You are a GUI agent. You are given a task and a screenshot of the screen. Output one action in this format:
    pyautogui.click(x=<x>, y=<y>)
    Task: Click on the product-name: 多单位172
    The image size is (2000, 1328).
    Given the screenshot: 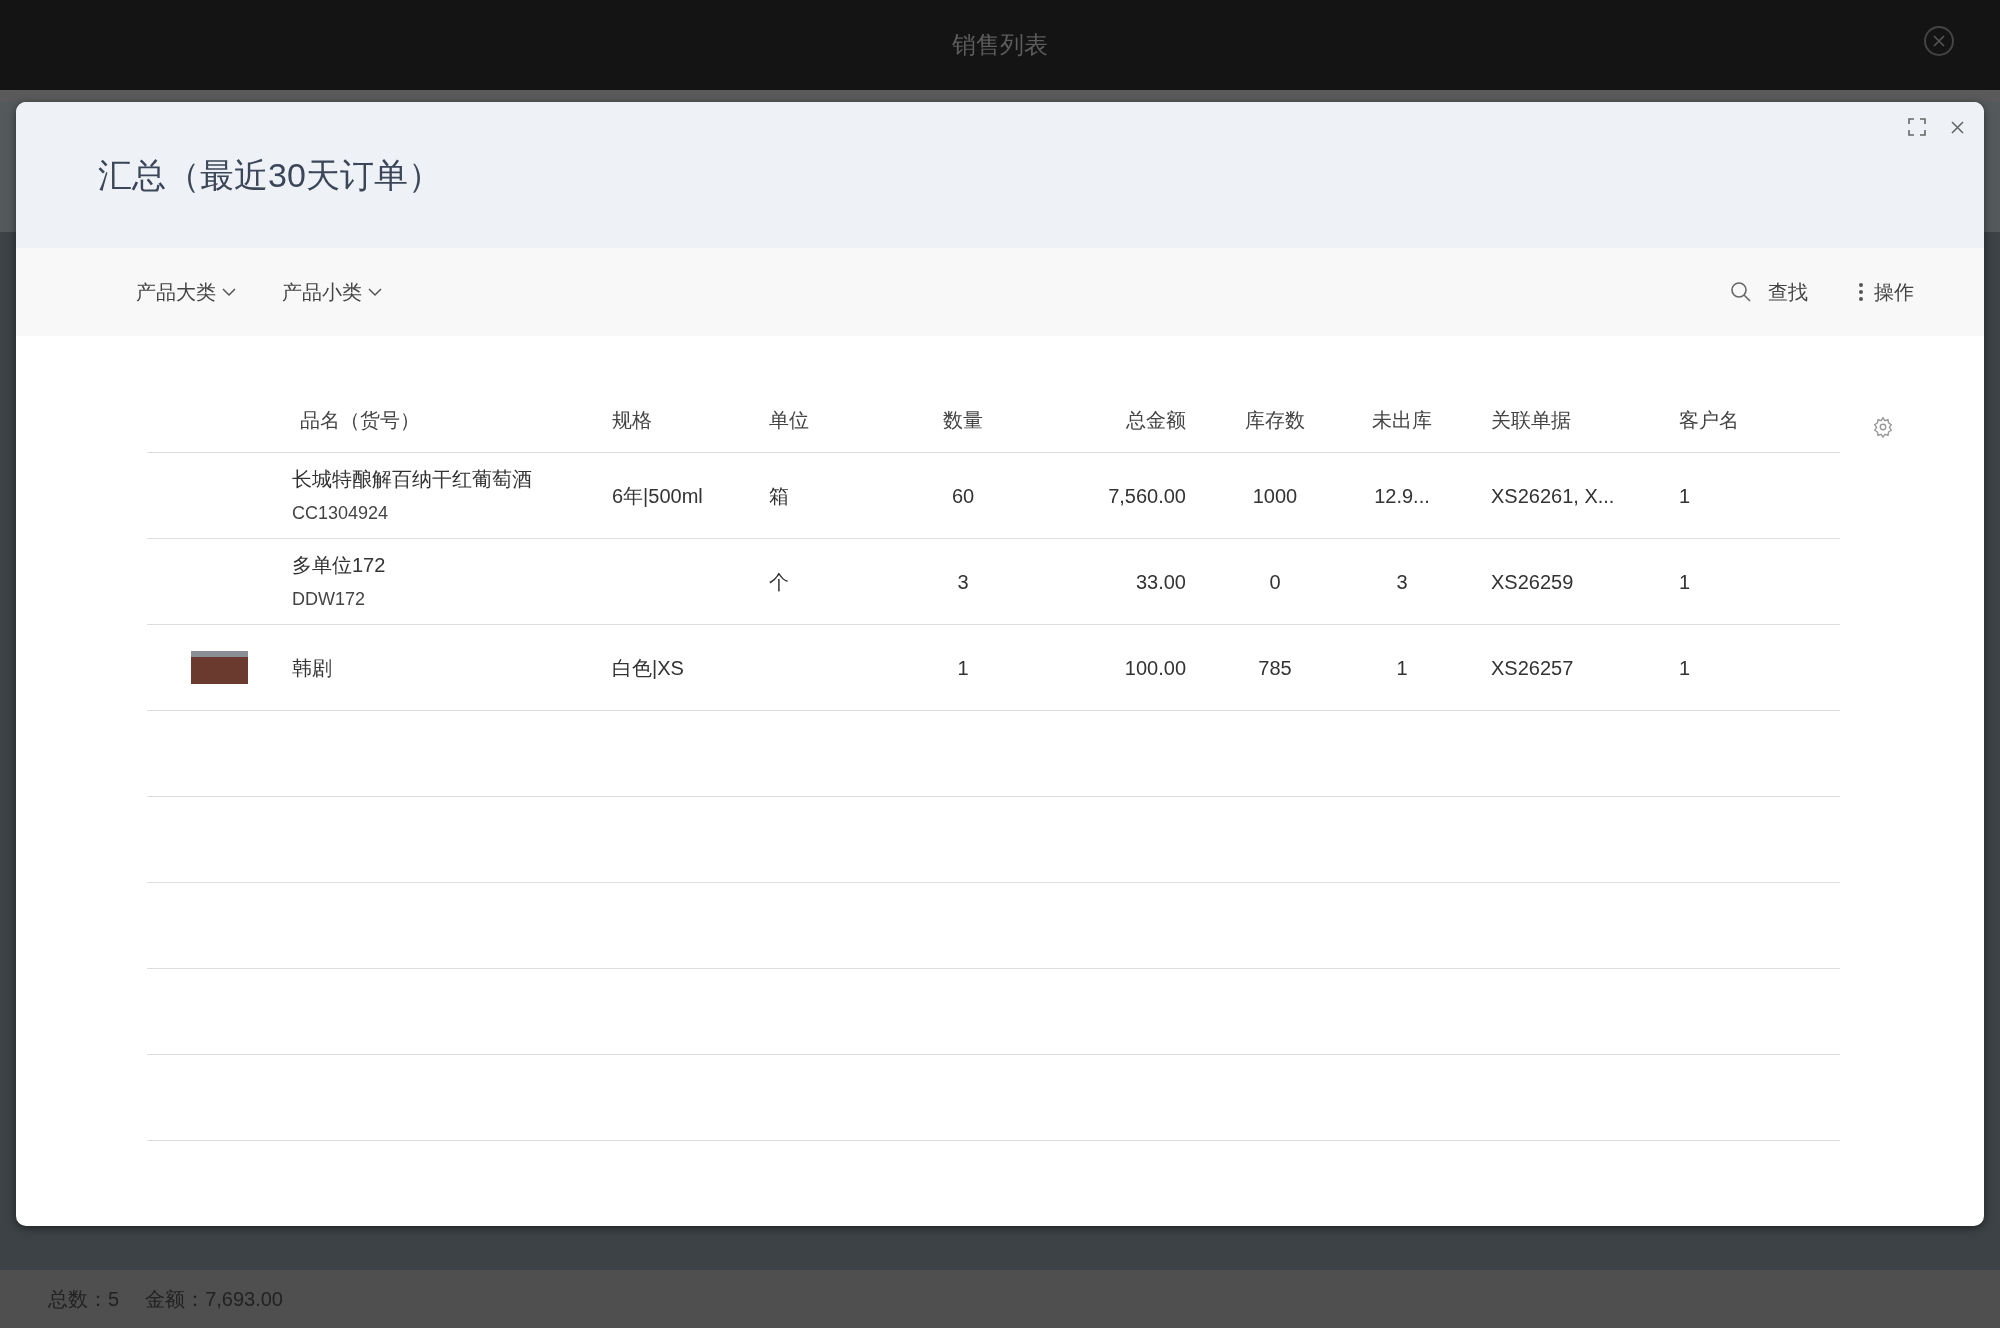 What is the action you would take?
    pyautogui.click(x=339, y=565)
    